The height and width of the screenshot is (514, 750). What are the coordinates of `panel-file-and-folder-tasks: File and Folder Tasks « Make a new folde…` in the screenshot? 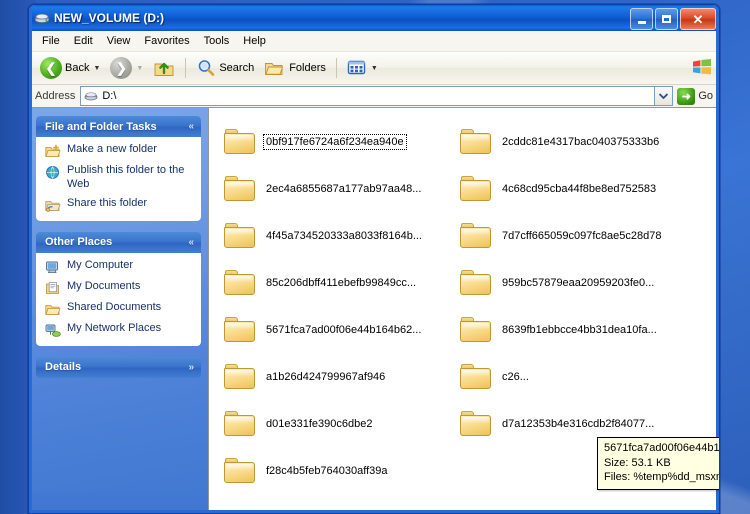 It's located at (118, 168).